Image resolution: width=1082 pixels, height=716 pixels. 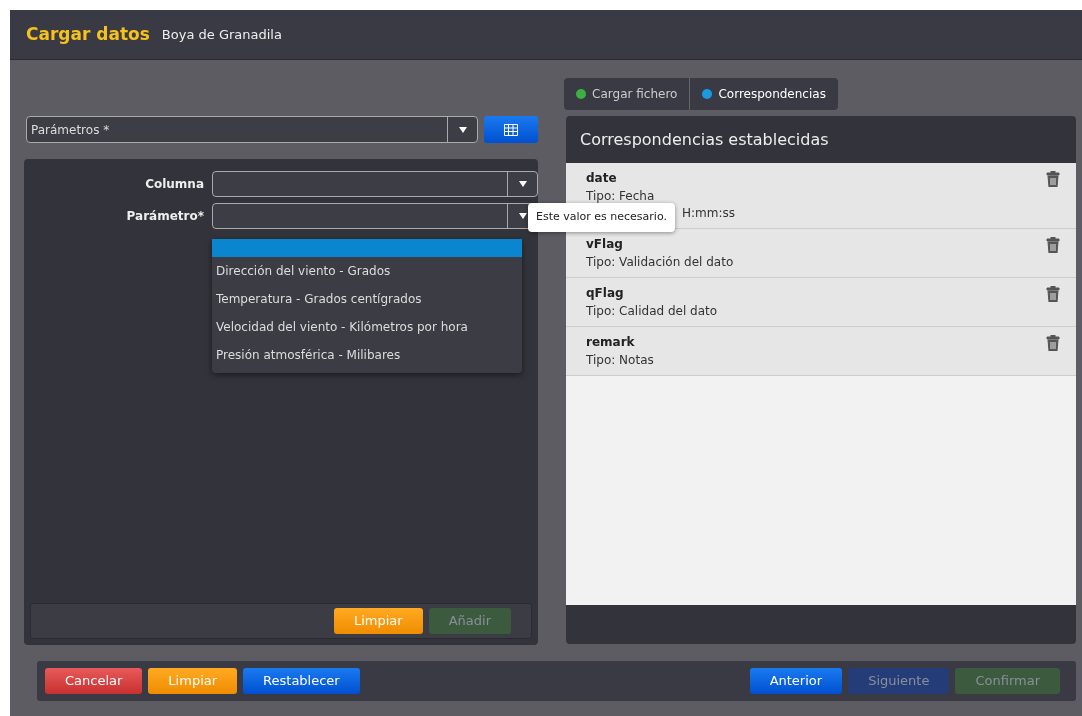 I want to click on mapping-detail: Tipo: Validación del dato, so click(x=660, y=262).